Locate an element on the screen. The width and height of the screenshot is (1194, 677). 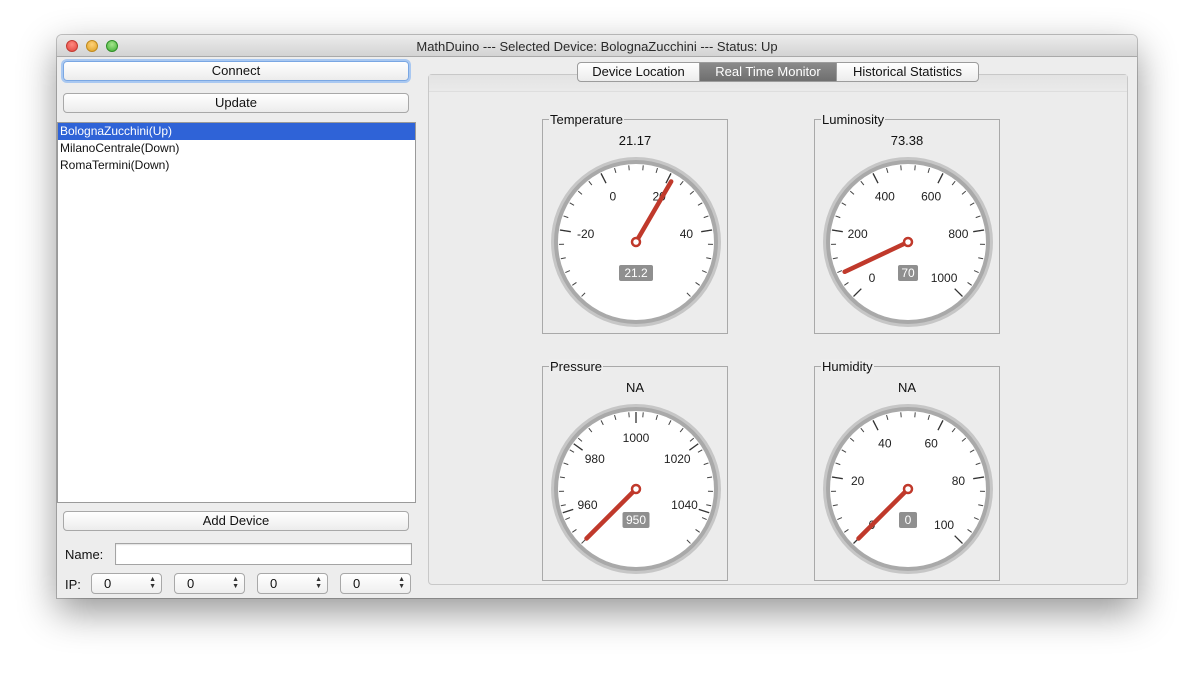
gauge-tick-label: 600 is located at coordinates (931, 197).